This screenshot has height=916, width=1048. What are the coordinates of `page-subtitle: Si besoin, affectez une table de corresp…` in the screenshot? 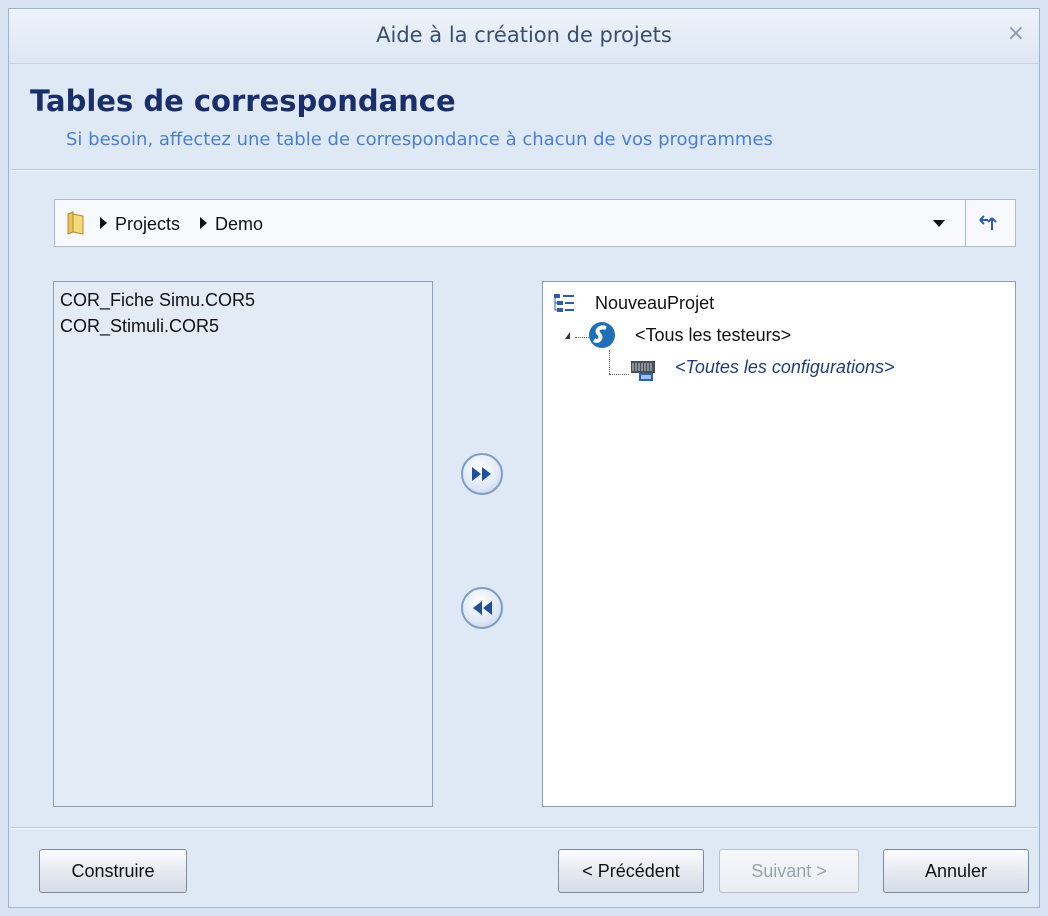 It's located at (419, 139).